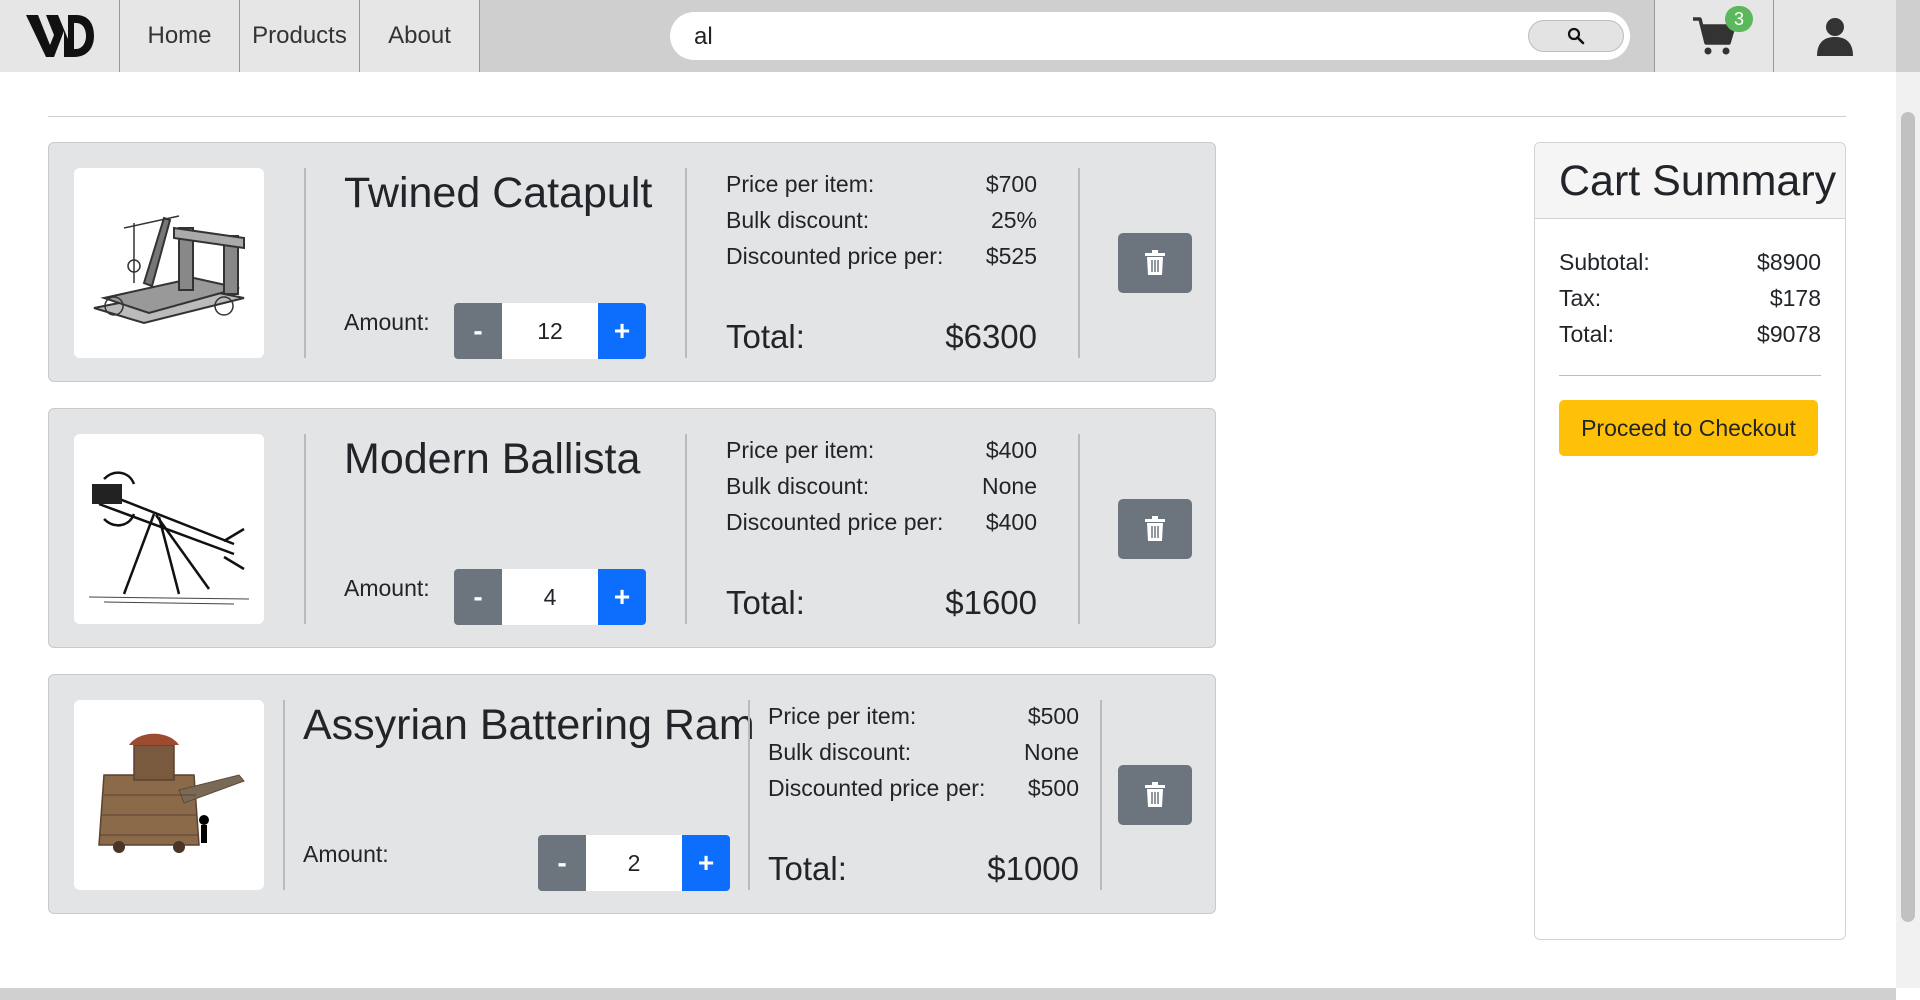 Image resolution: width=1920 pixels, height=1000 pixels. Describe the element at coordinates (1698, 181) in the screenshot. I see `summary-title: Cart Summary` at that location.